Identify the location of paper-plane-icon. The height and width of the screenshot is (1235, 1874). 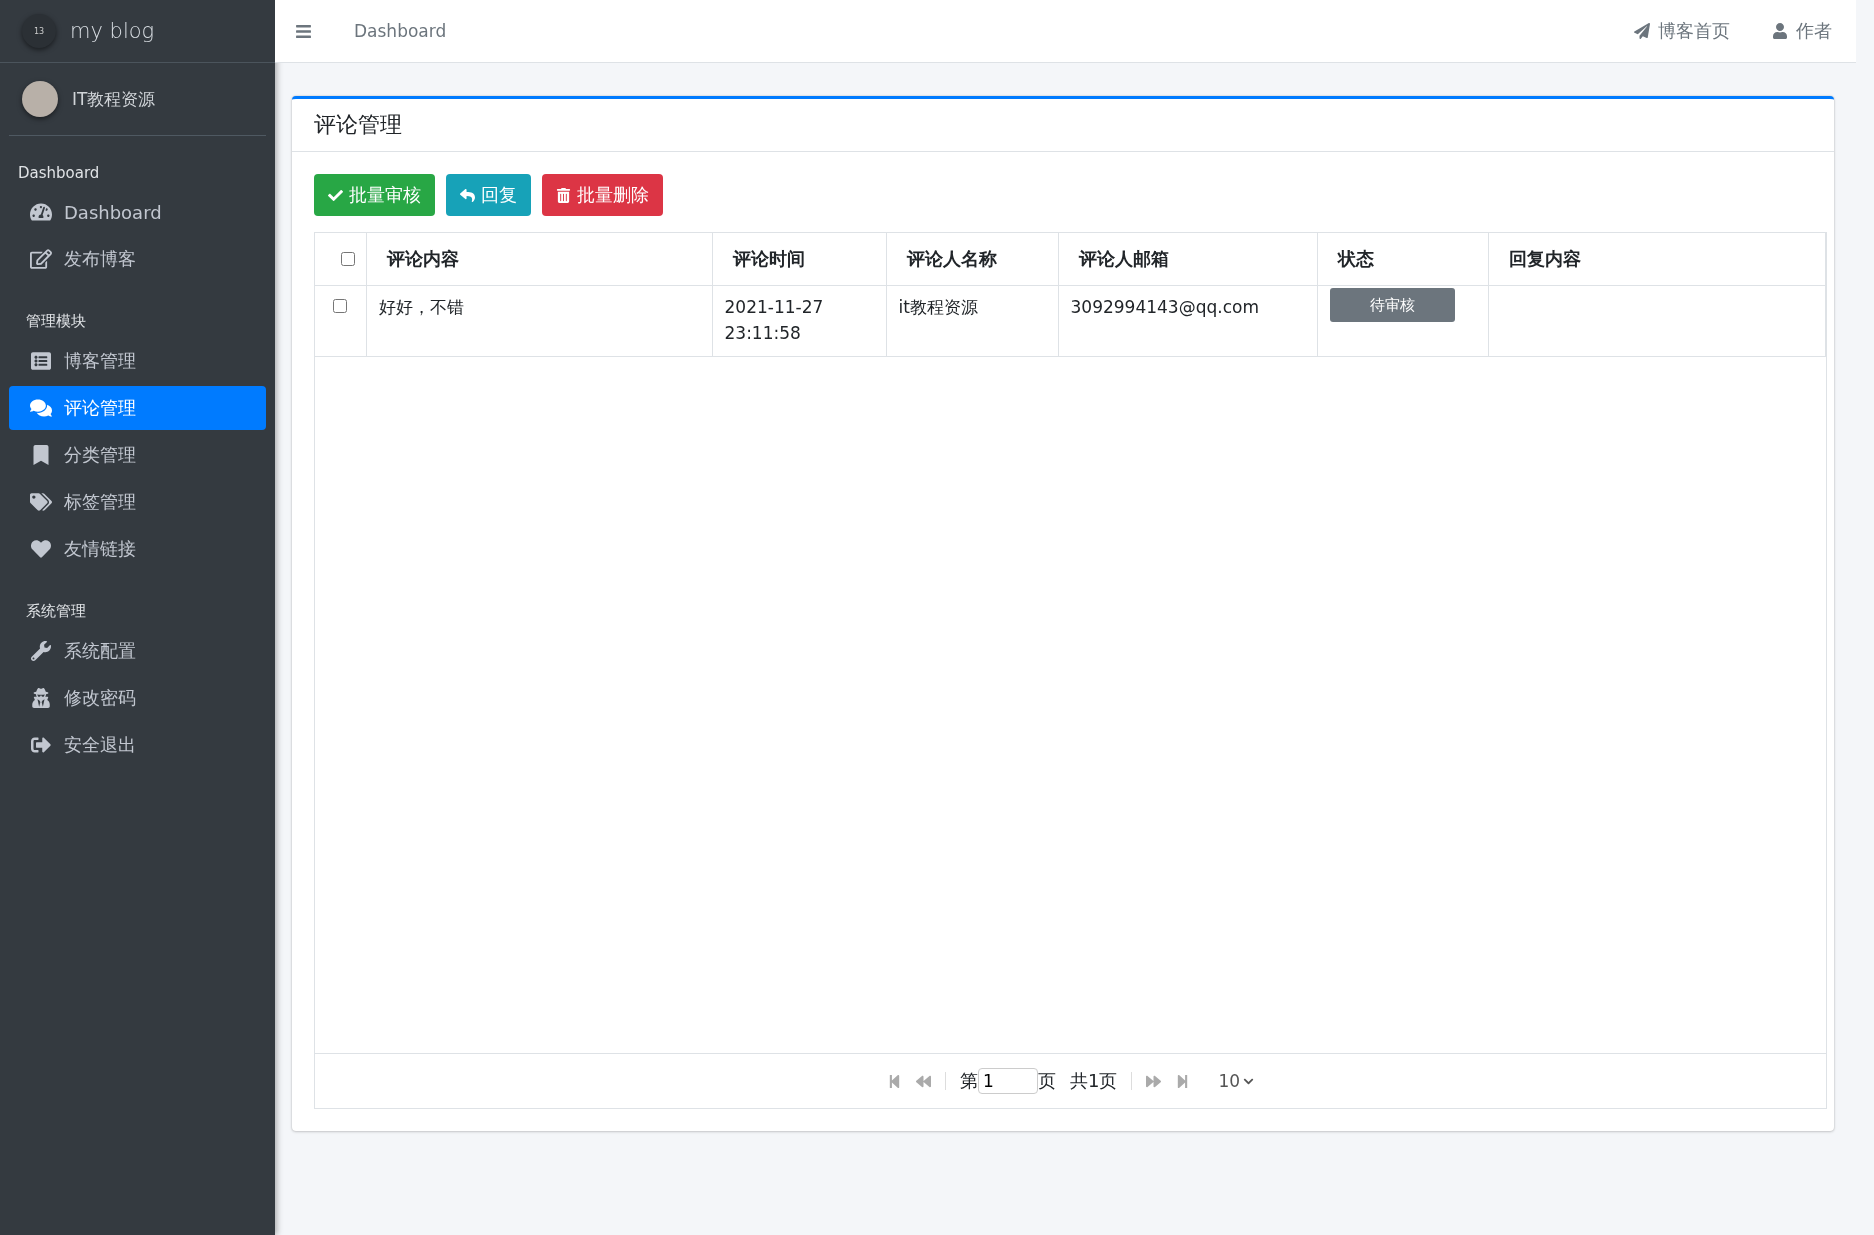
(1642, 31).